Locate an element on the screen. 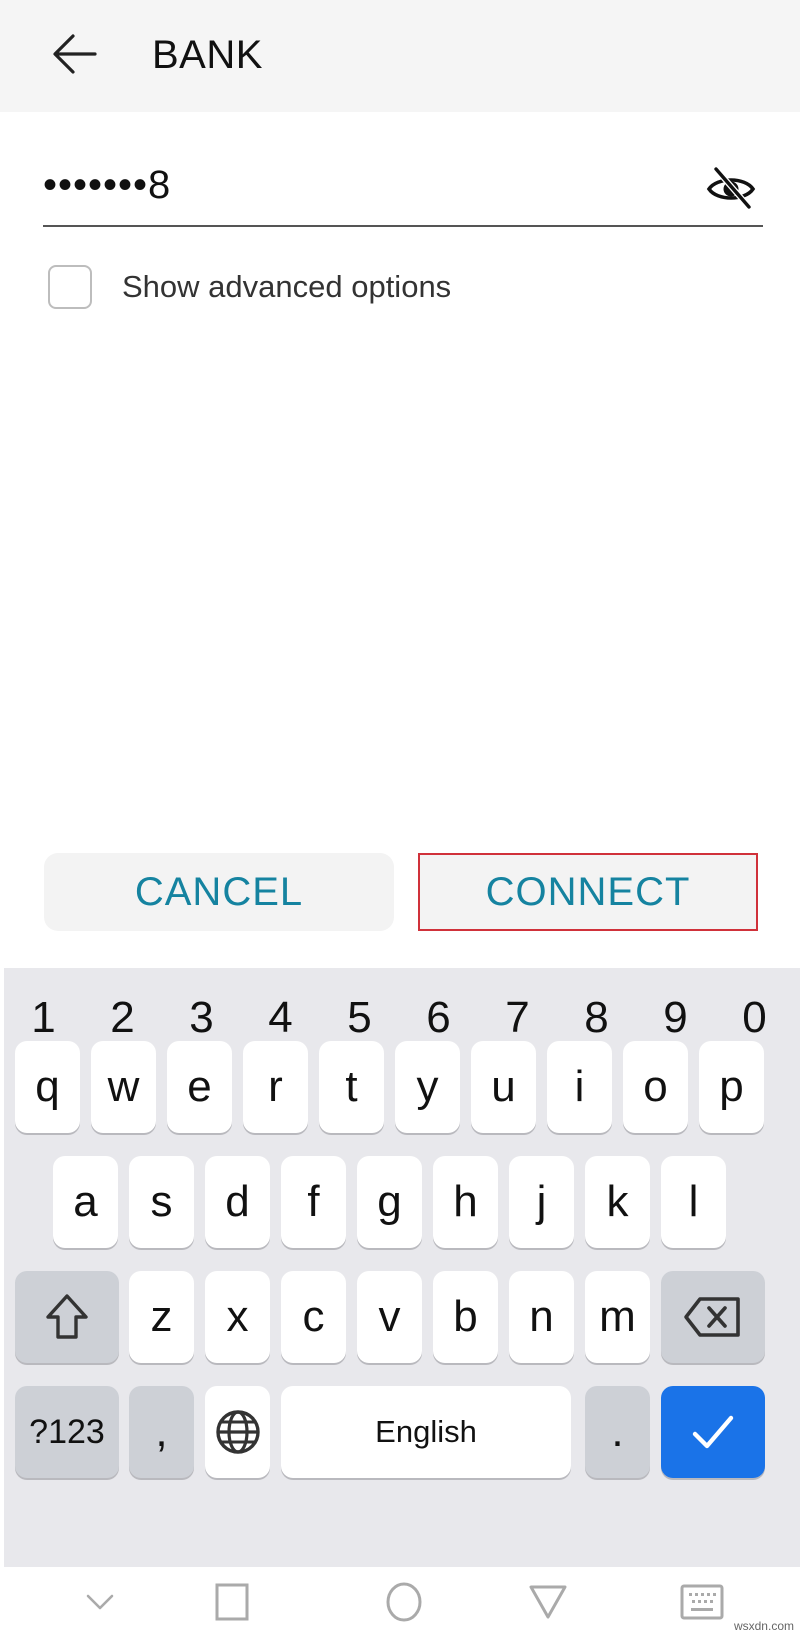  key-a: a is located at coordinates (85, 1202).